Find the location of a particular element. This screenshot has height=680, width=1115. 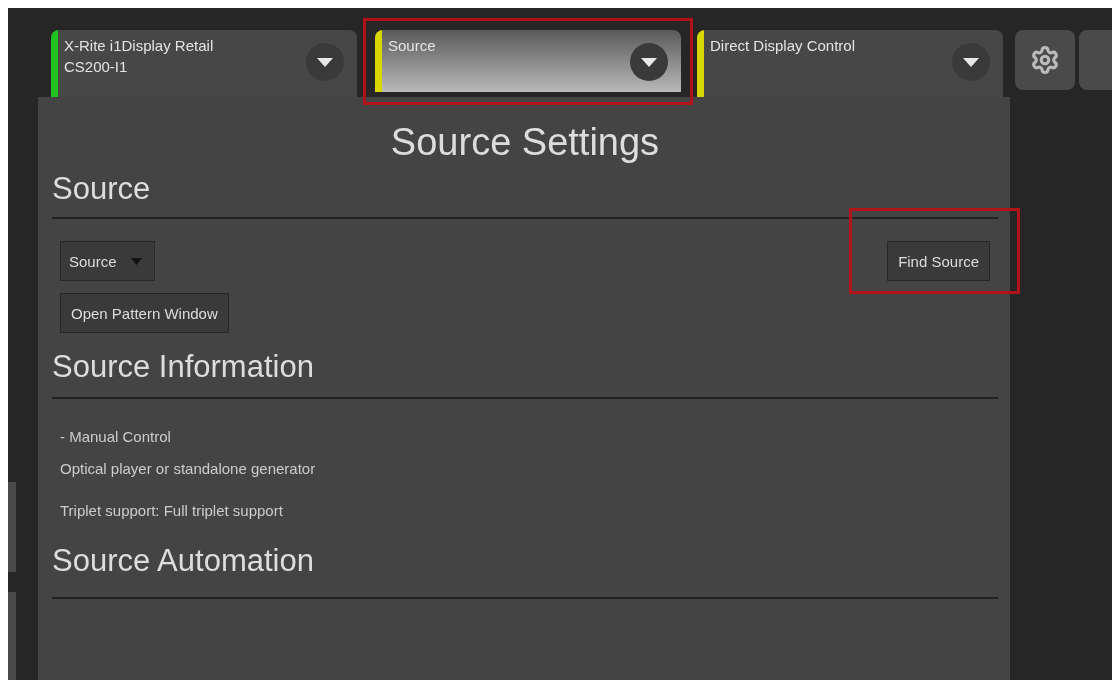

section-heading: Source is located at coordinates (102, 189).